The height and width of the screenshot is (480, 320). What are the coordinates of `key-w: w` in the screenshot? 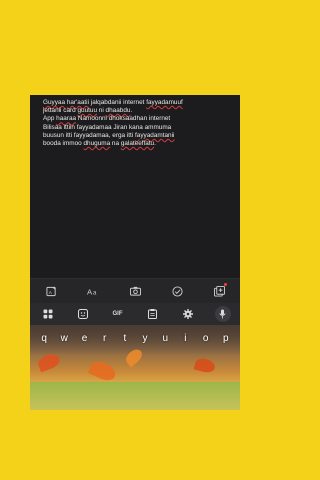 It's located at (64, 338).